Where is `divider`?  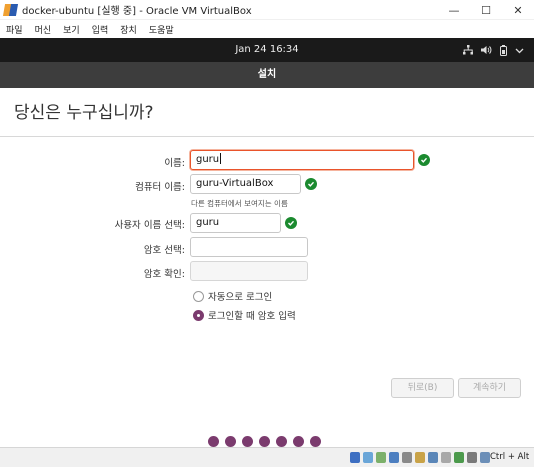
divider is located at coordinates (267, 136).